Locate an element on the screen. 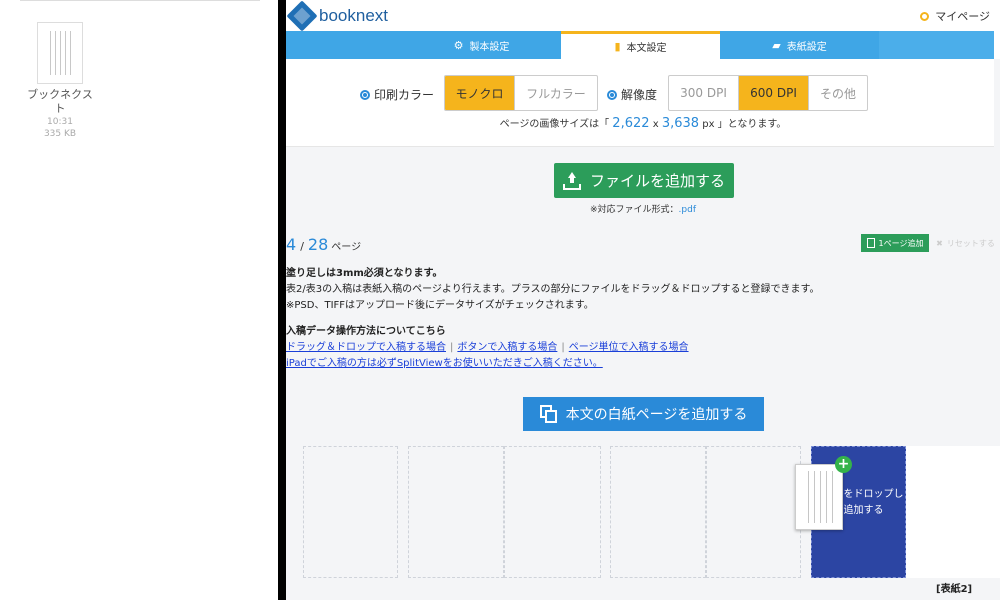 The width and height of the screenshot is (1000, 600). file-item: ブックネクスト 10:31 335 KB is located at coordinates (60, 81).